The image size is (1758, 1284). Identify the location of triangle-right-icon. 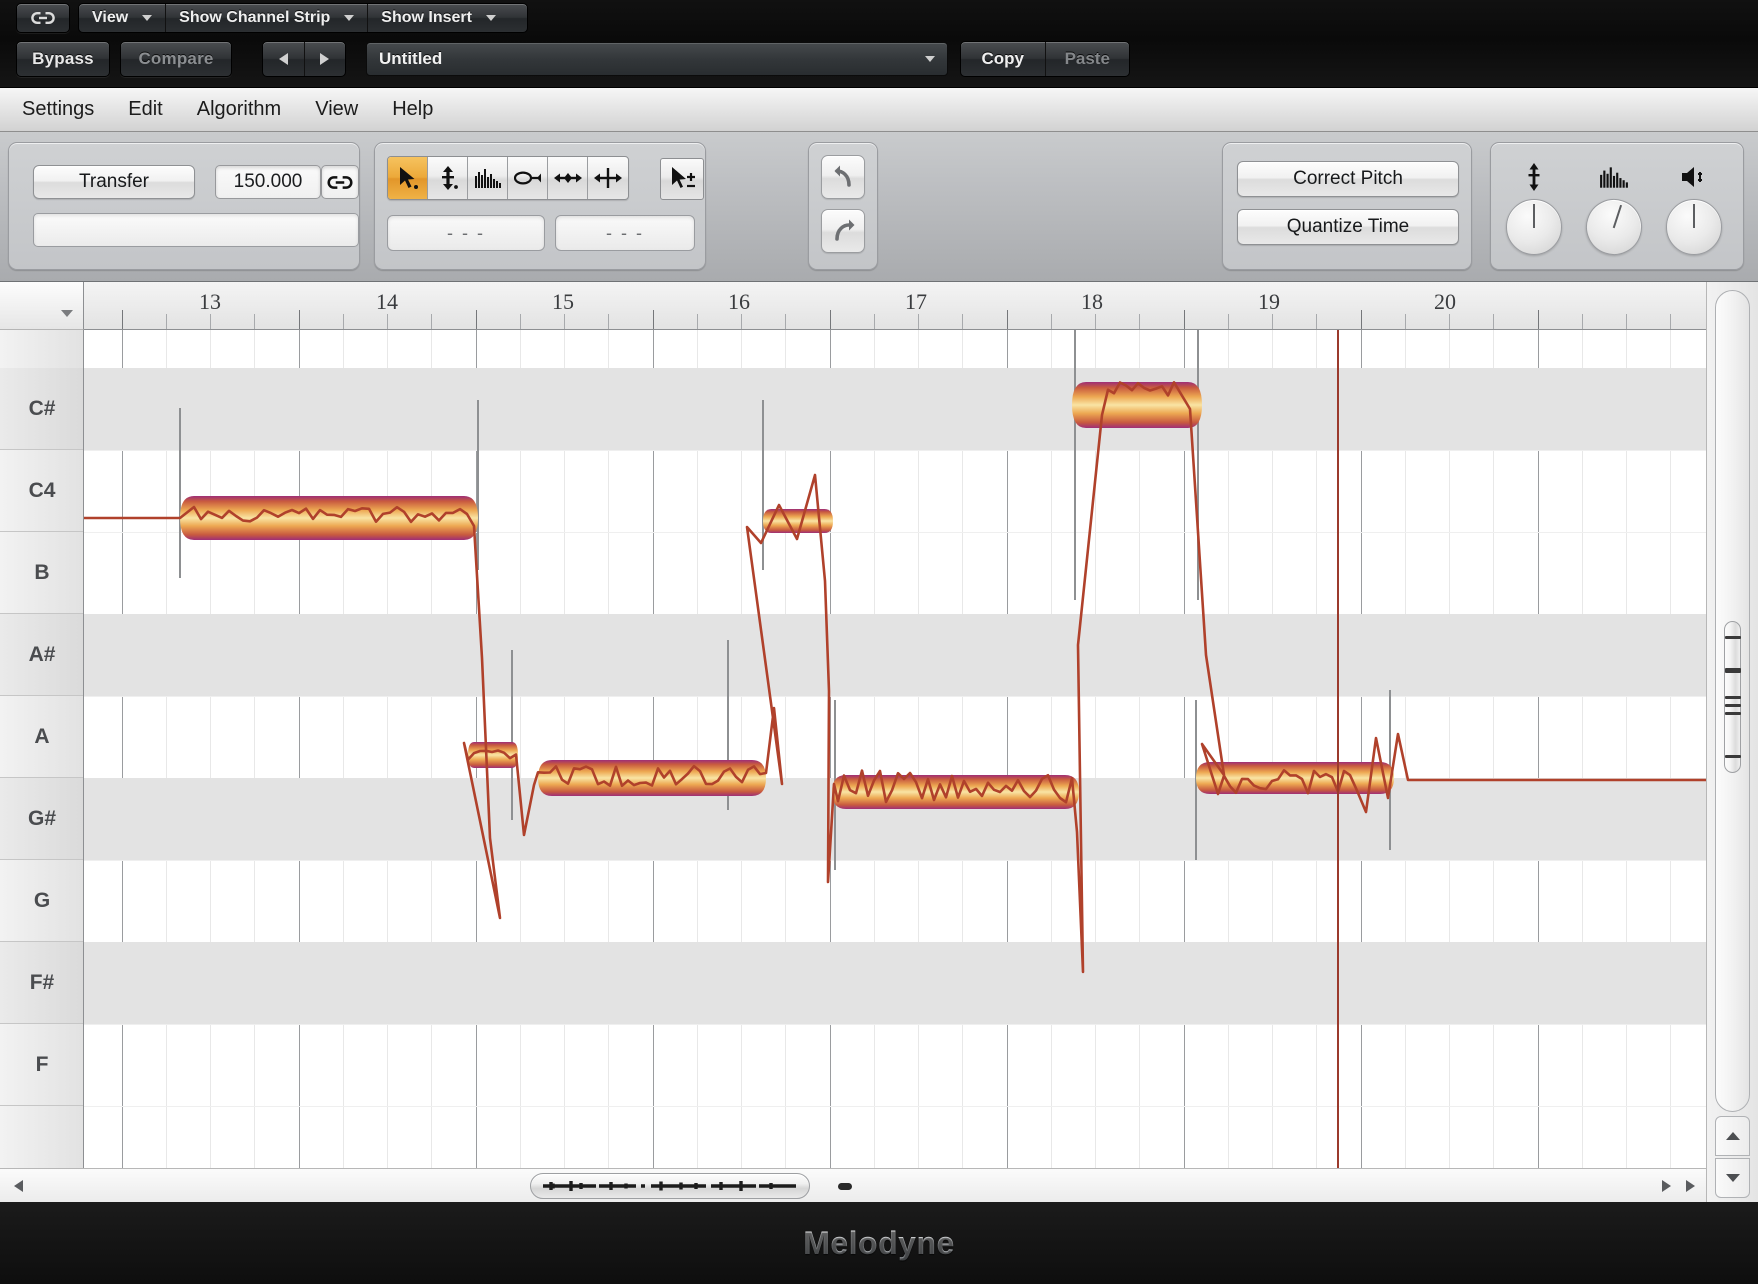
(1666, 1186).